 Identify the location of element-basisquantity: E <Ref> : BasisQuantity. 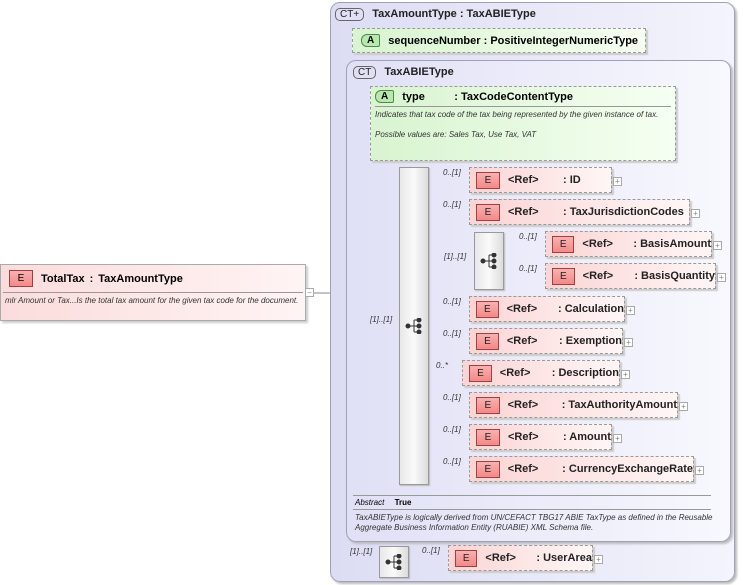
(630, 276).